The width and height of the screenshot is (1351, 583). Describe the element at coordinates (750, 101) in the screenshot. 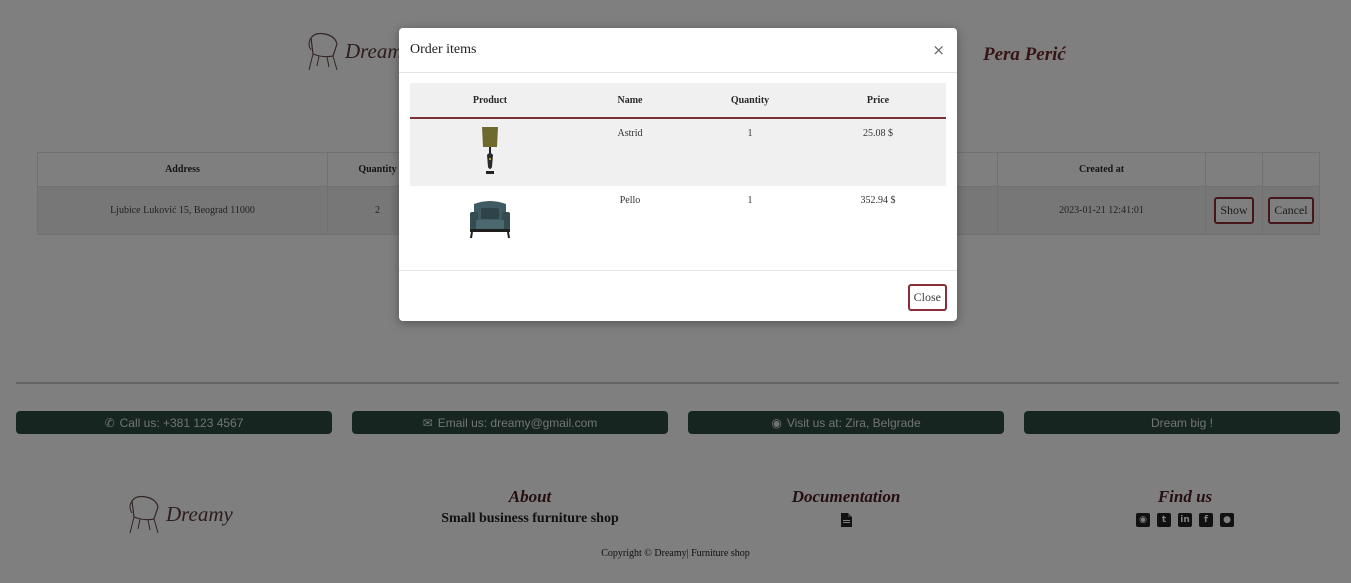

I see `column-header-quantity: Quantity` at that location.